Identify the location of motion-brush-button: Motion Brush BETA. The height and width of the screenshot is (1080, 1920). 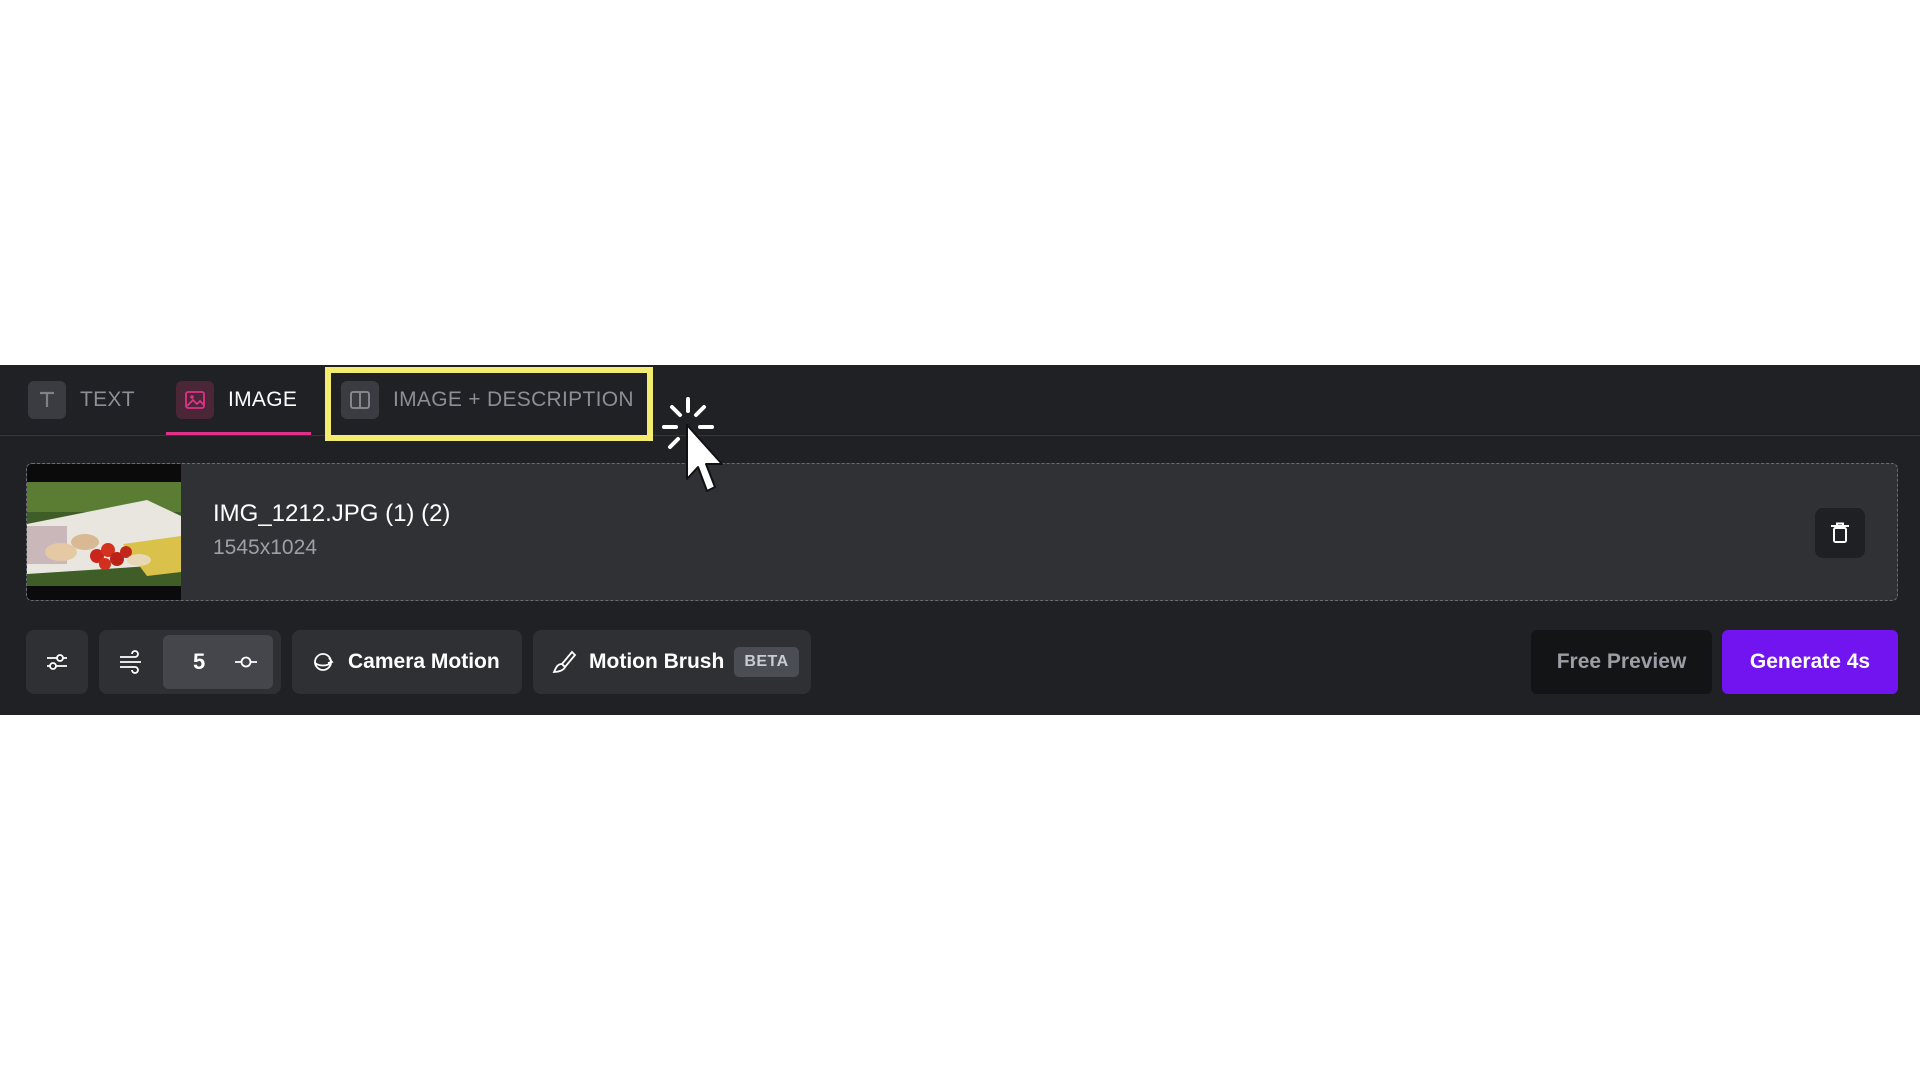
(672, 662).